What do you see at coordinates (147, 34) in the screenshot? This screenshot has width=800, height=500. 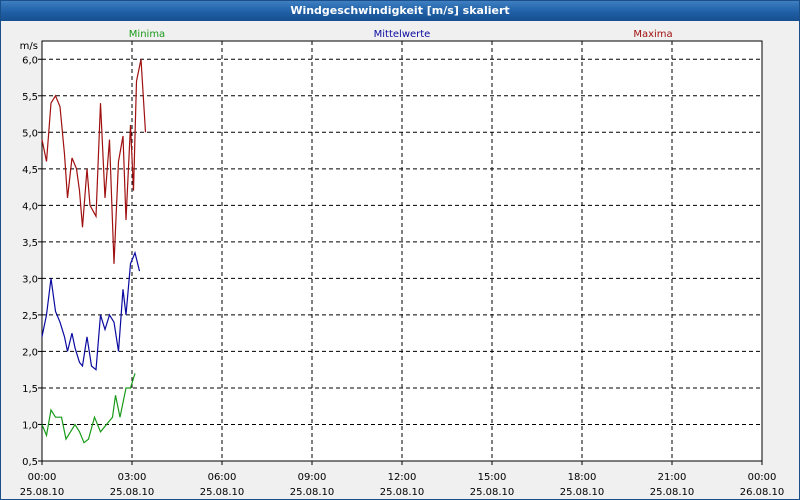 I see `legend-entry-minima: Minima` at bounding box center [147, 34].